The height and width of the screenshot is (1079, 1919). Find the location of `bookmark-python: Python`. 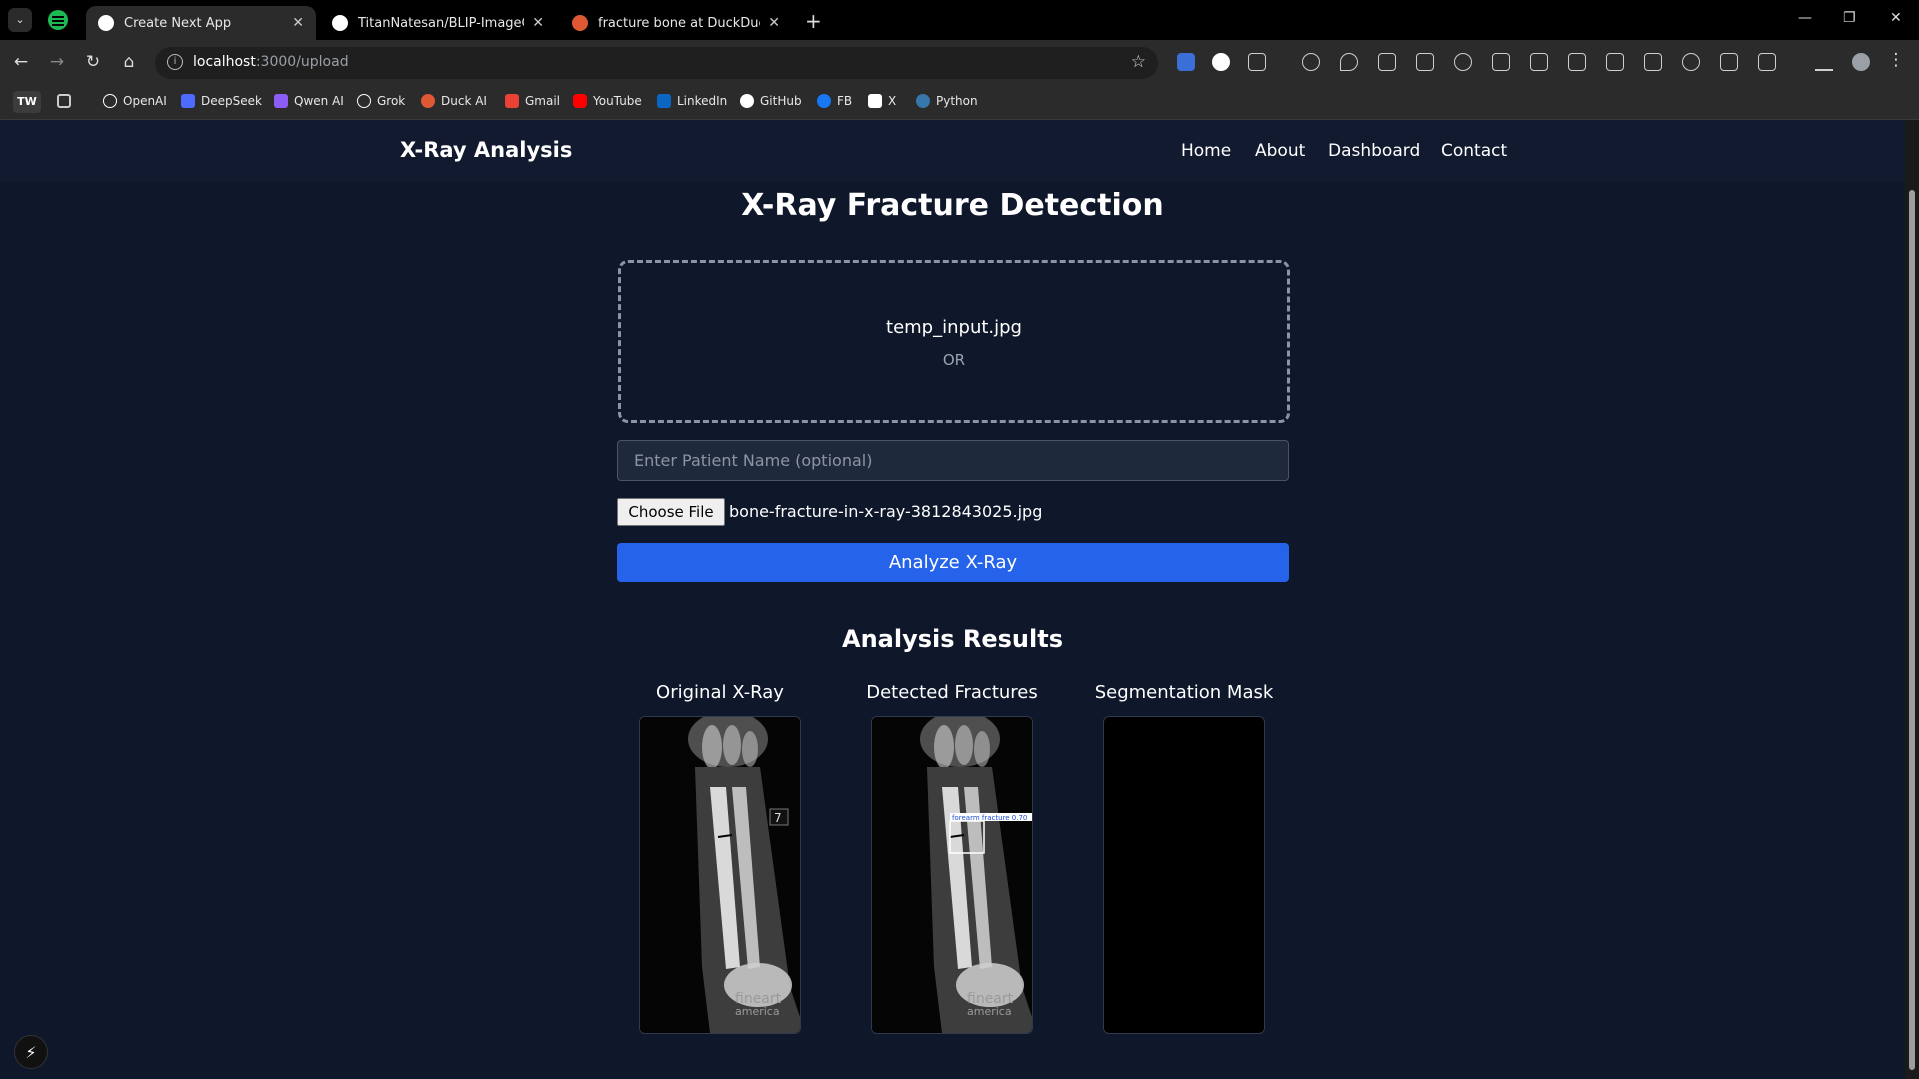

bookmark-python: Python is located at coordinates (947, 101).